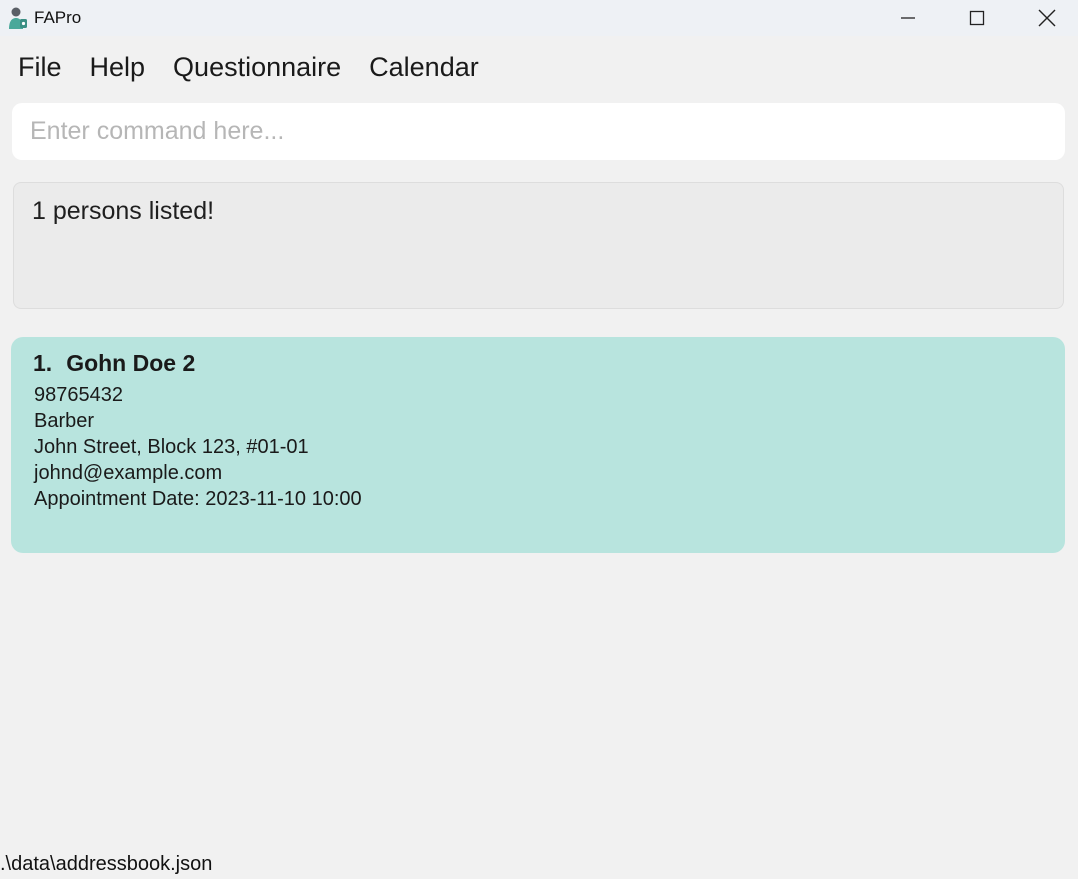 The image size is (1078, 879). I want to click on person-phone: 98765432, so click(78, 395).